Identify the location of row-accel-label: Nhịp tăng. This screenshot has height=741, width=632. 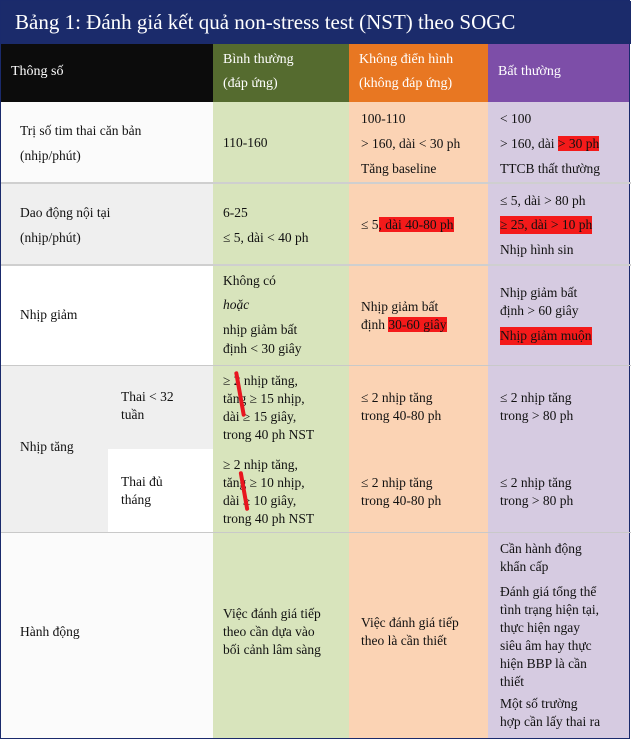
(54, 448).